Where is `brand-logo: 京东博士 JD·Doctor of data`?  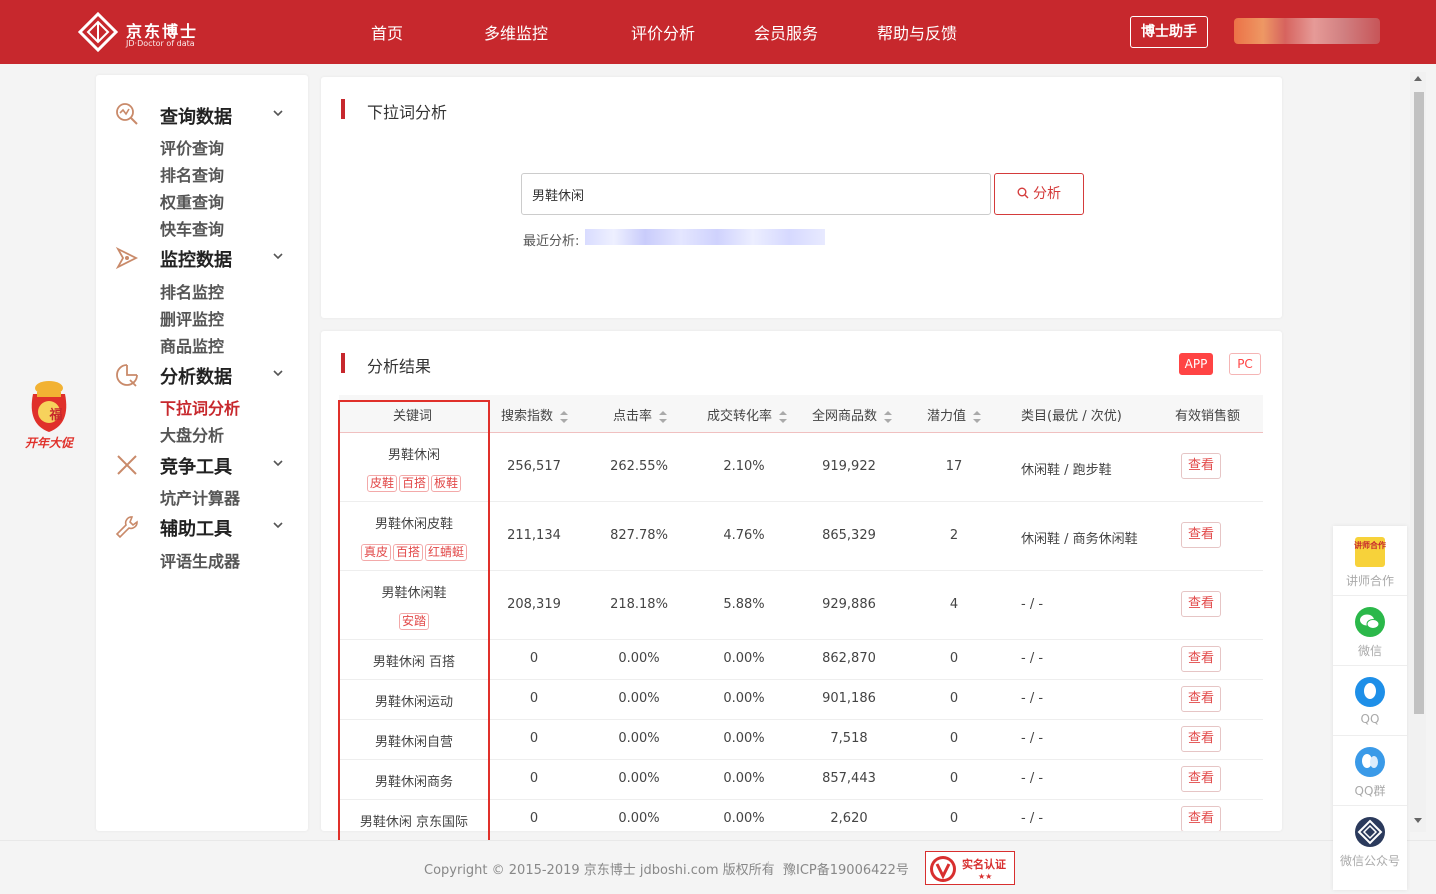
brand-logo: 京东博士 JD·Doctor of data is located at coordinates (143, 32).